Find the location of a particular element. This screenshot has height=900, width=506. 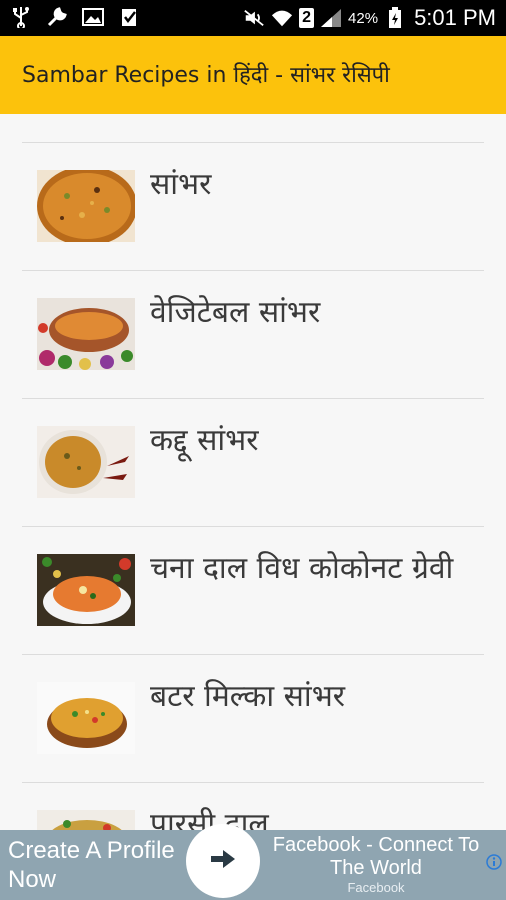

notification-icons is located at coordinates (75, 17).